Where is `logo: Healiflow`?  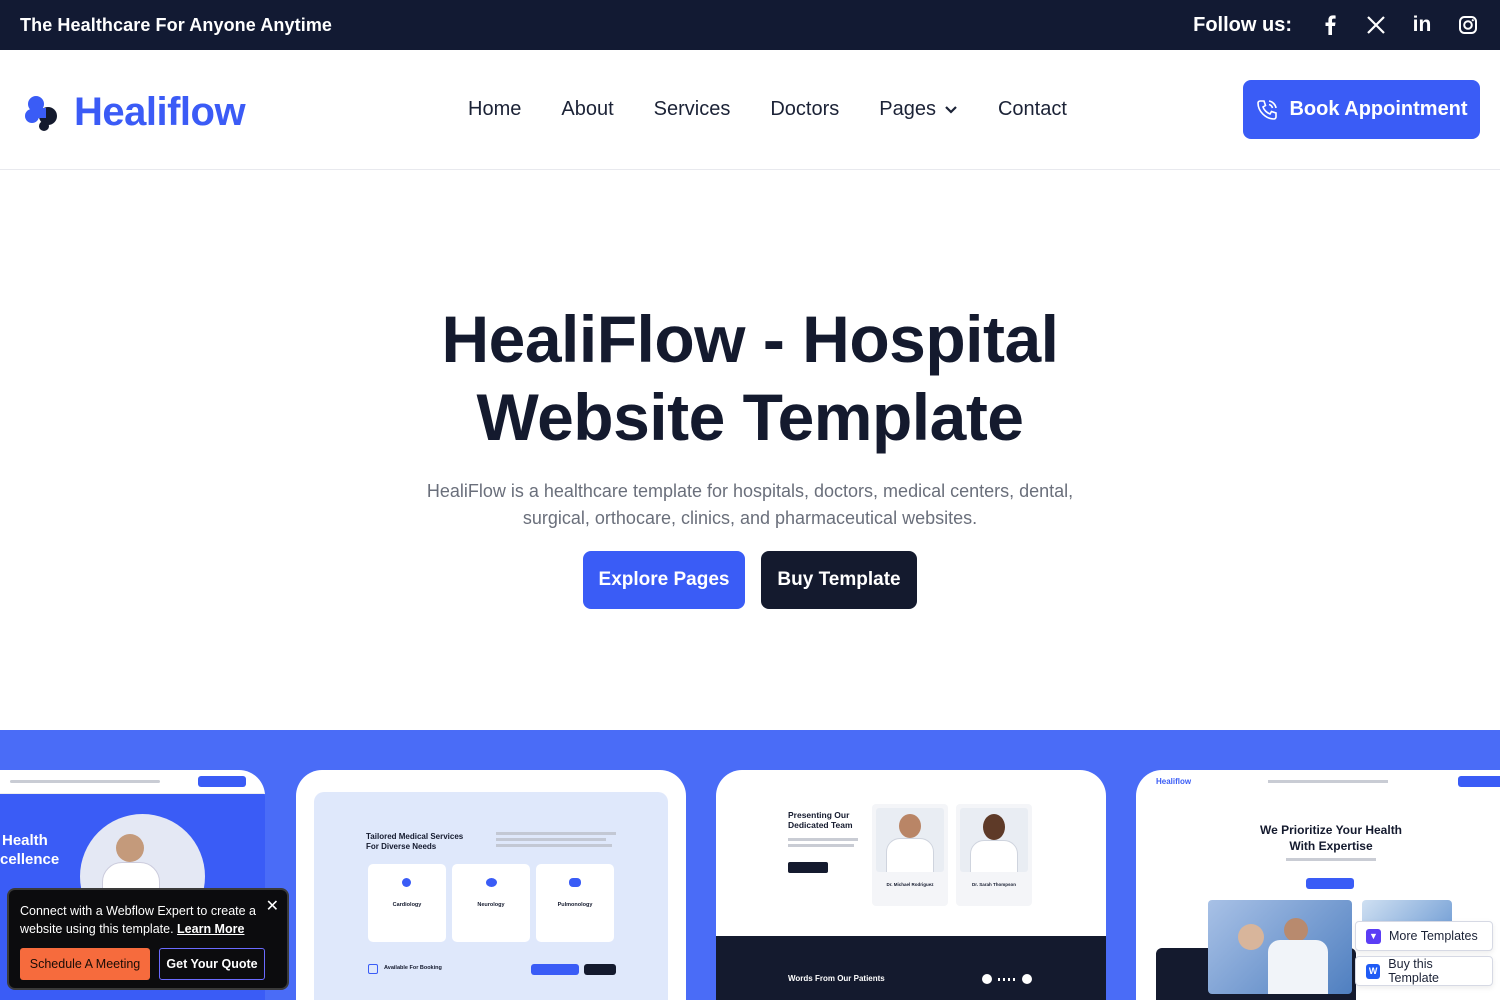 logo: Healiflow is located at coordinates (134, 112).